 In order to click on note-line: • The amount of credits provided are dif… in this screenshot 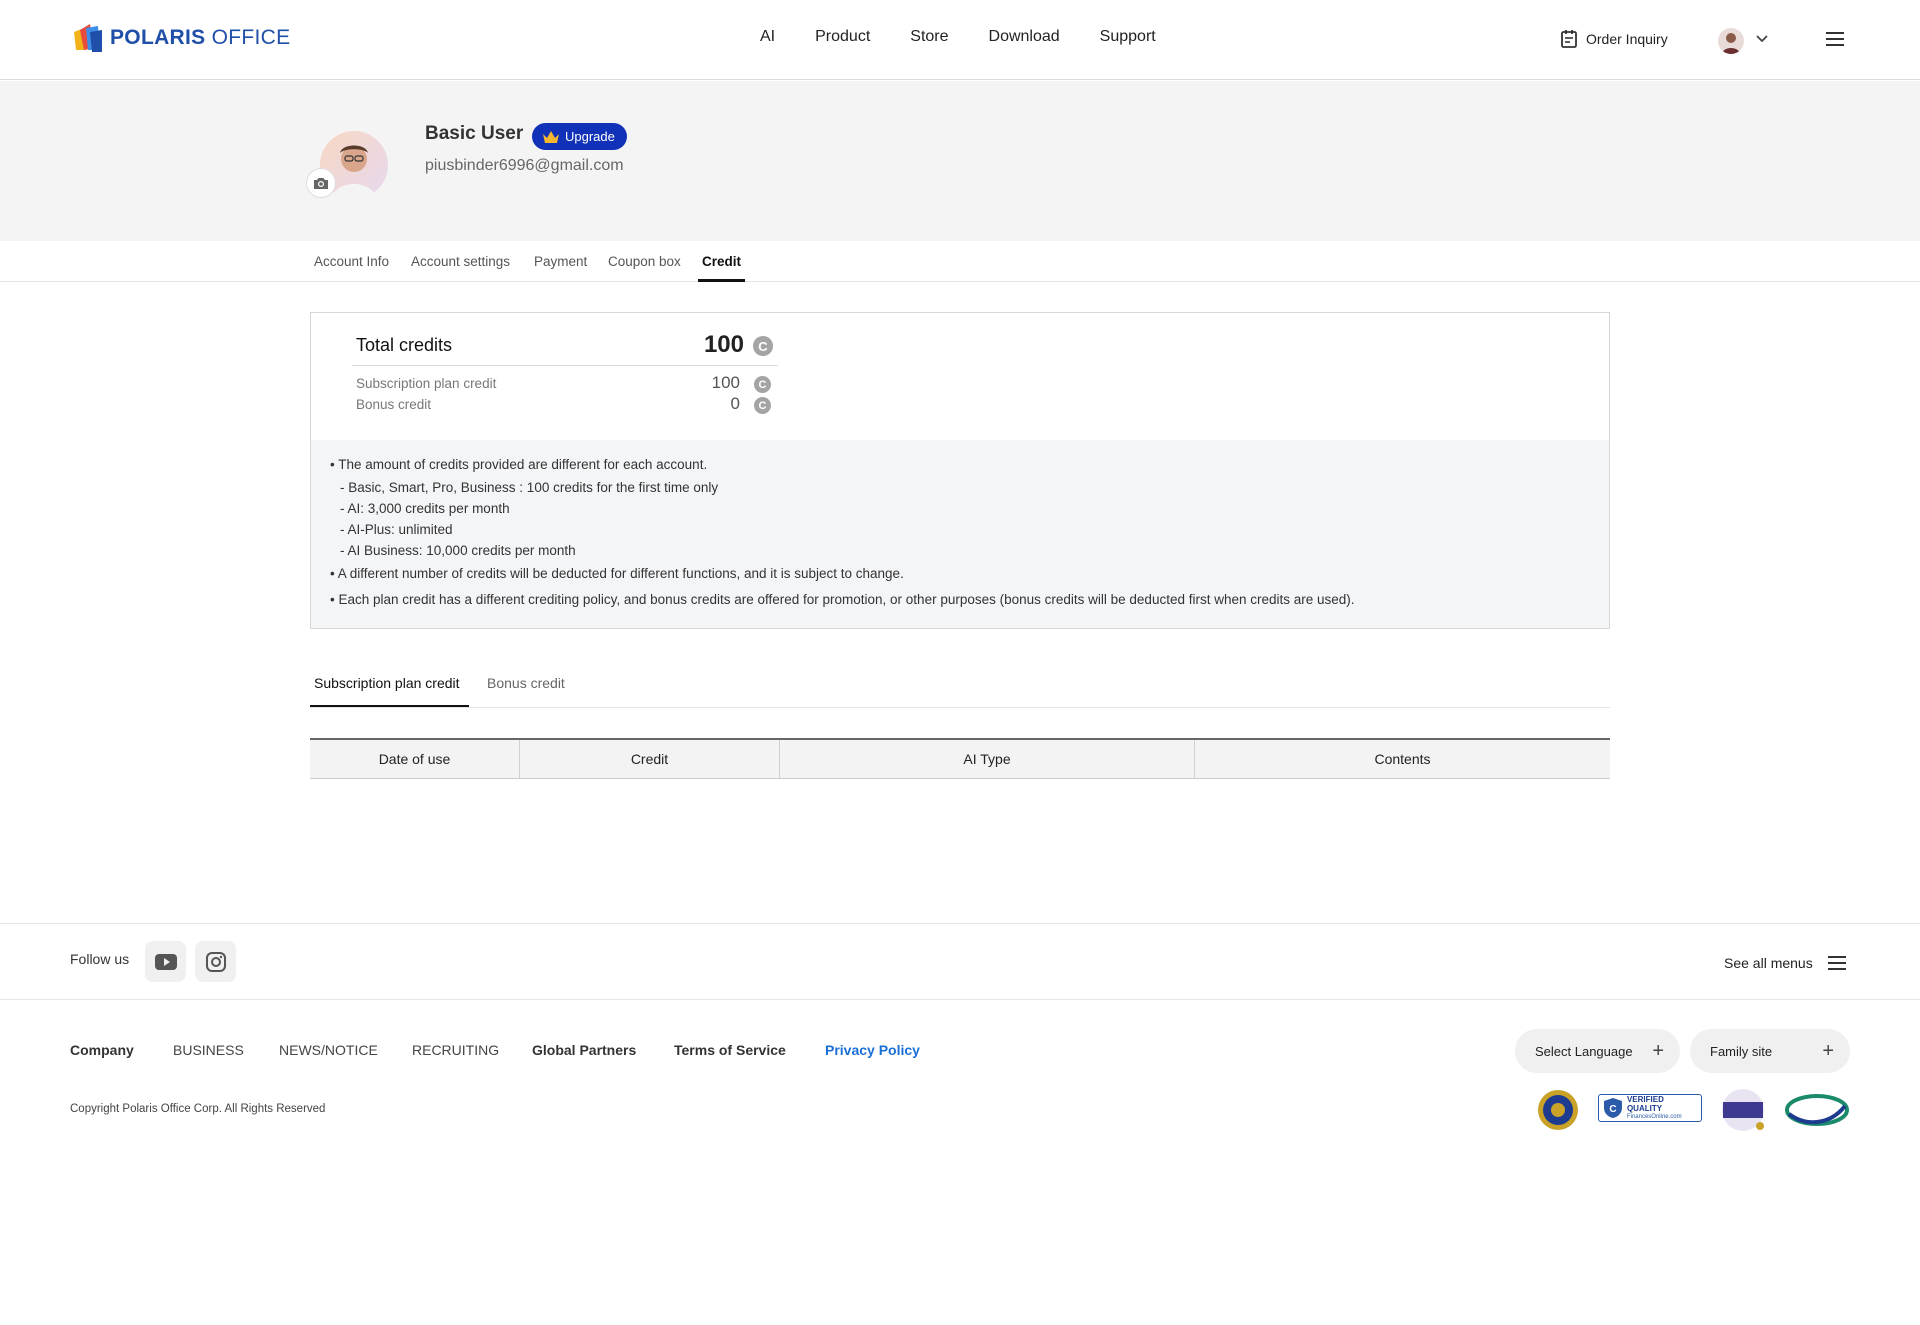, I will do `click(519, 464)`.